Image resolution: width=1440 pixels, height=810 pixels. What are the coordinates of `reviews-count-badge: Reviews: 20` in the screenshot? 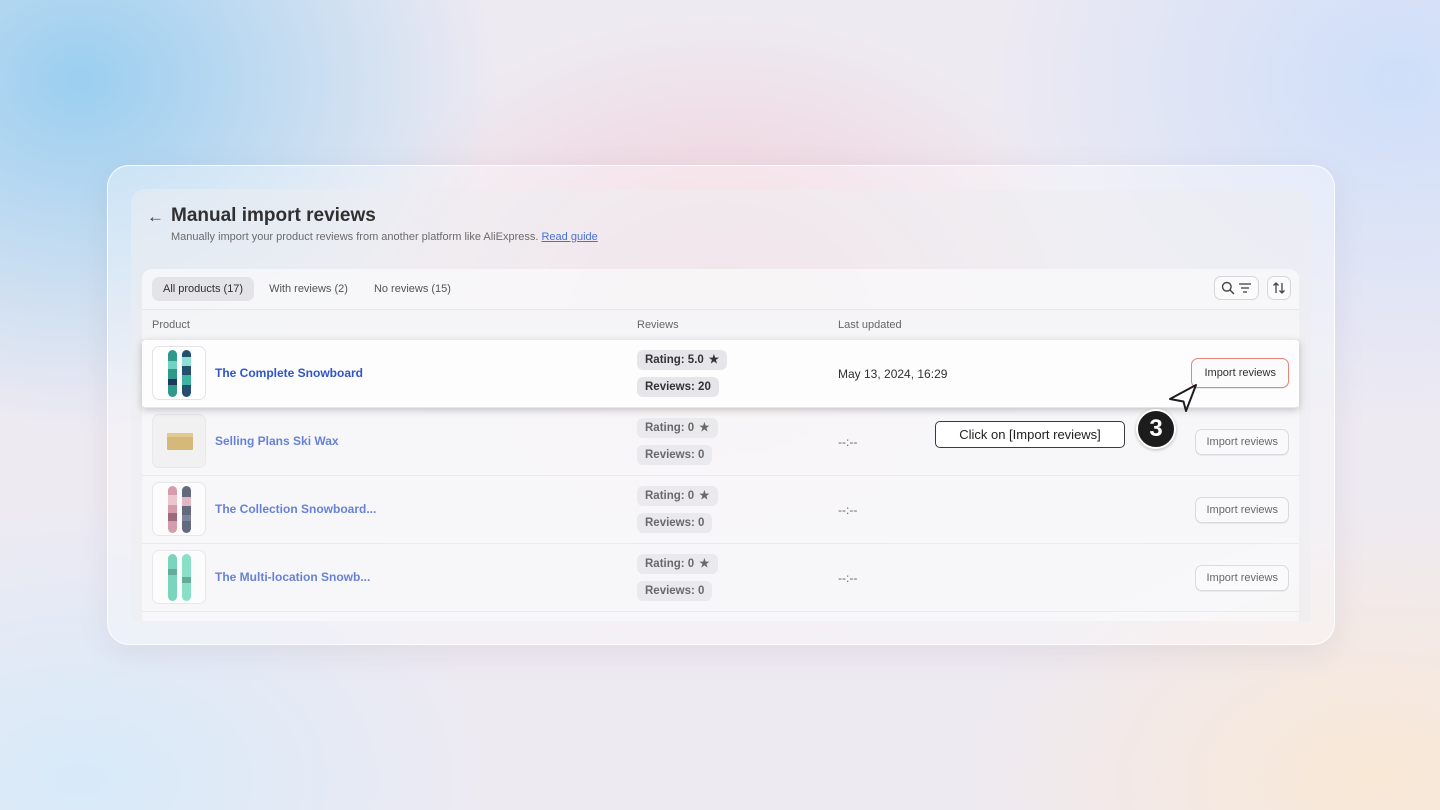 It's located at (678, 387).